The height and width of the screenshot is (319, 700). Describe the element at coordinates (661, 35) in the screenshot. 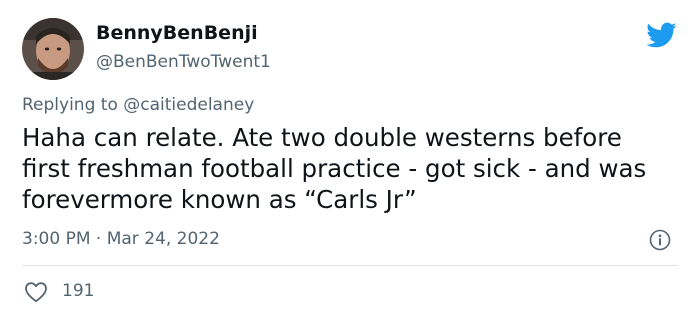

I see `twitter-bird-icon` at that location.